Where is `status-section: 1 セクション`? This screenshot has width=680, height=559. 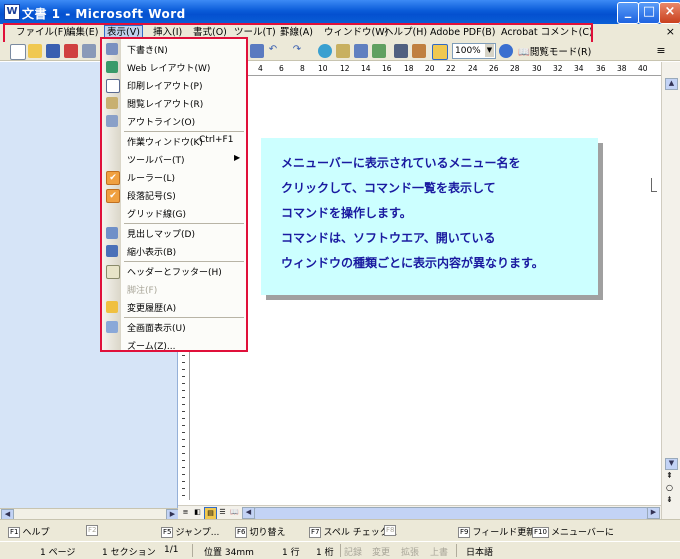 status-section: 1 セクション is located at coordinates (129, 553).